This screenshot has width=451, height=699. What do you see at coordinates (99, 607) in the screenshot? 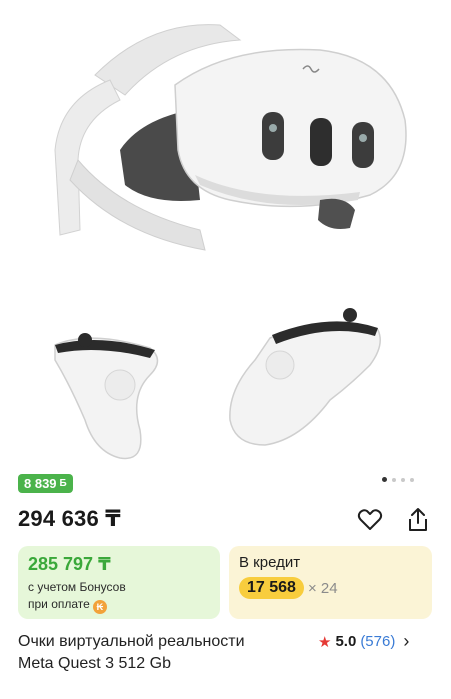
I see `kaspi-pay-icon: ₭` at bounding box center [99, 607].